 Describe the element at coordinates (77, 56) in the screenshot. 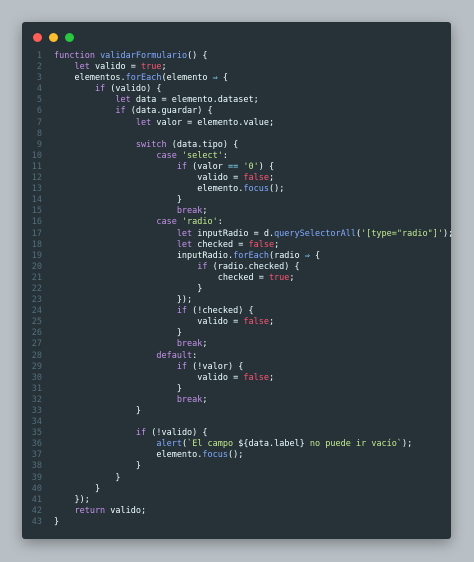

I see `code-token: function` at that location.